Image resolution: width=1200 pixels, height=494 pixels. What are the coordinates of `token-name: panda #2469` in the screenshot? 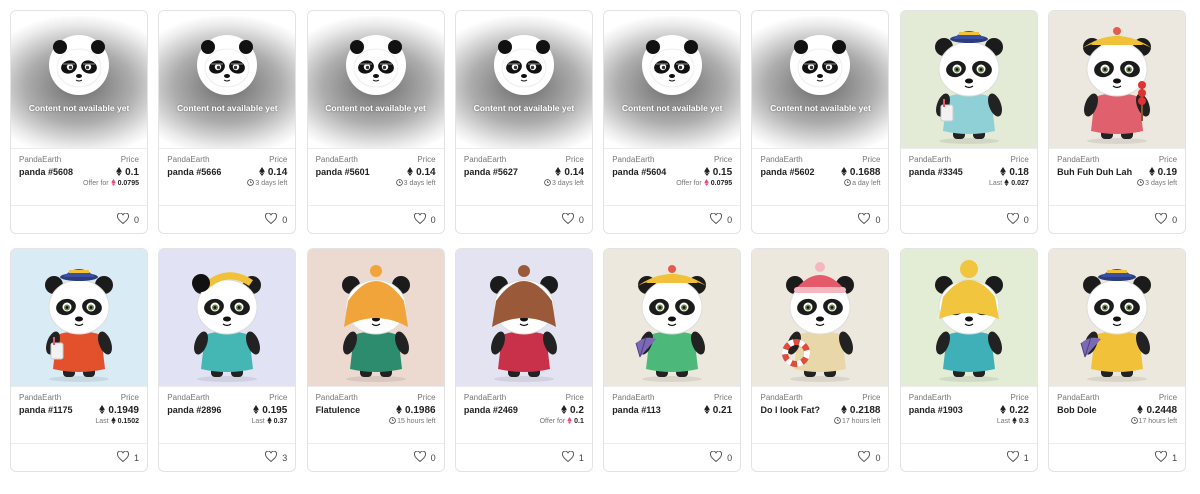 It's located at (504, 410).